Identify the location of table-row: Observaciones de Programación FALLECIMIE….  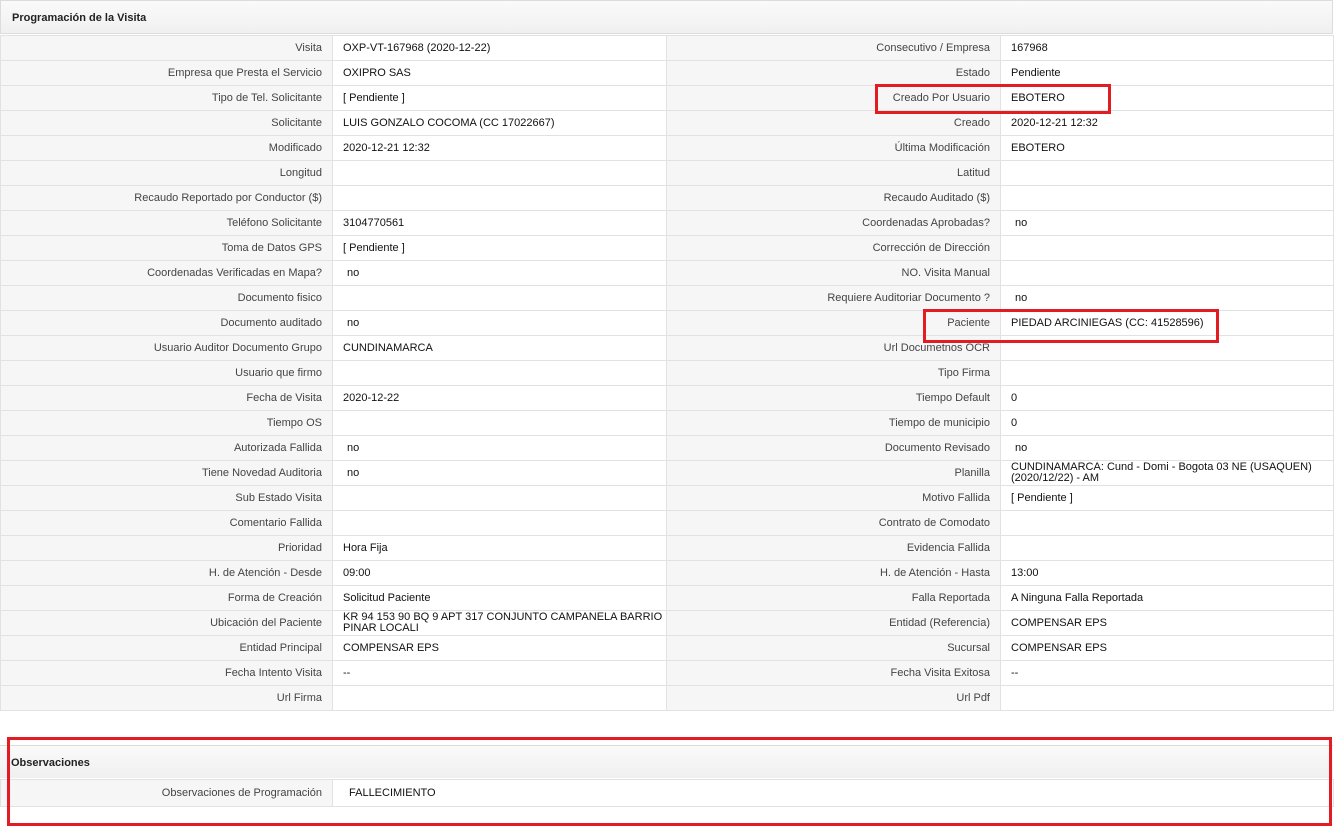
(667, 793).